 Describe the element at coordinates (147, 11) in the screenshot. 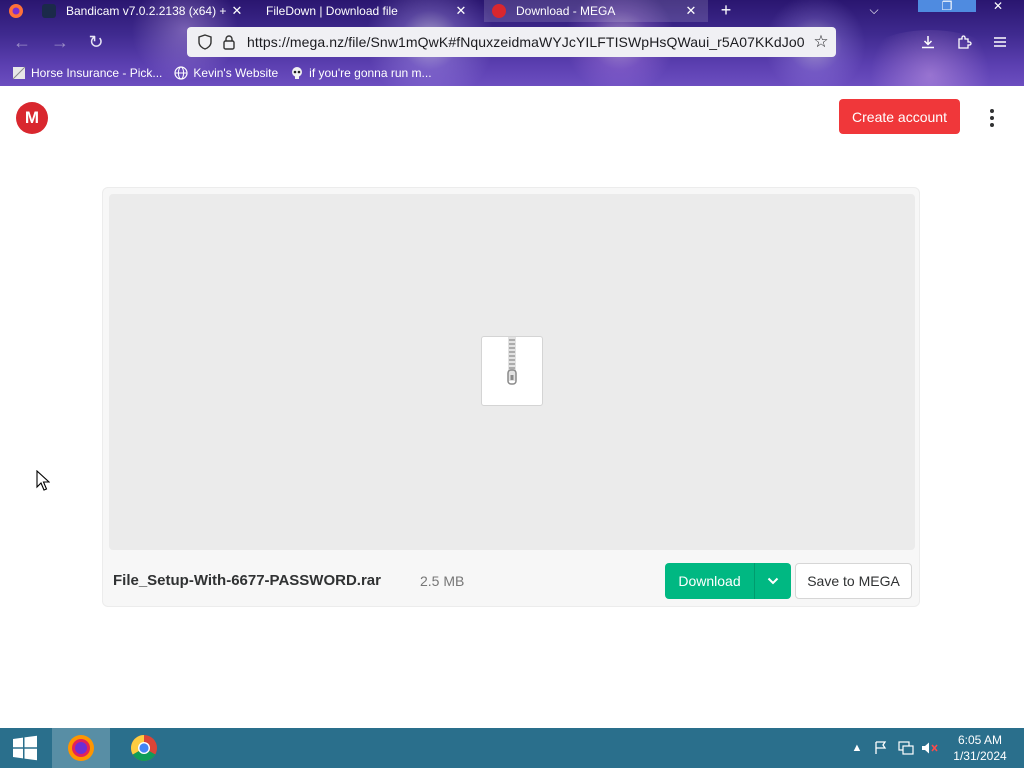

I see `tab-title: Bandicam v7.0.2.2138 (x64) + Pa` at that location.